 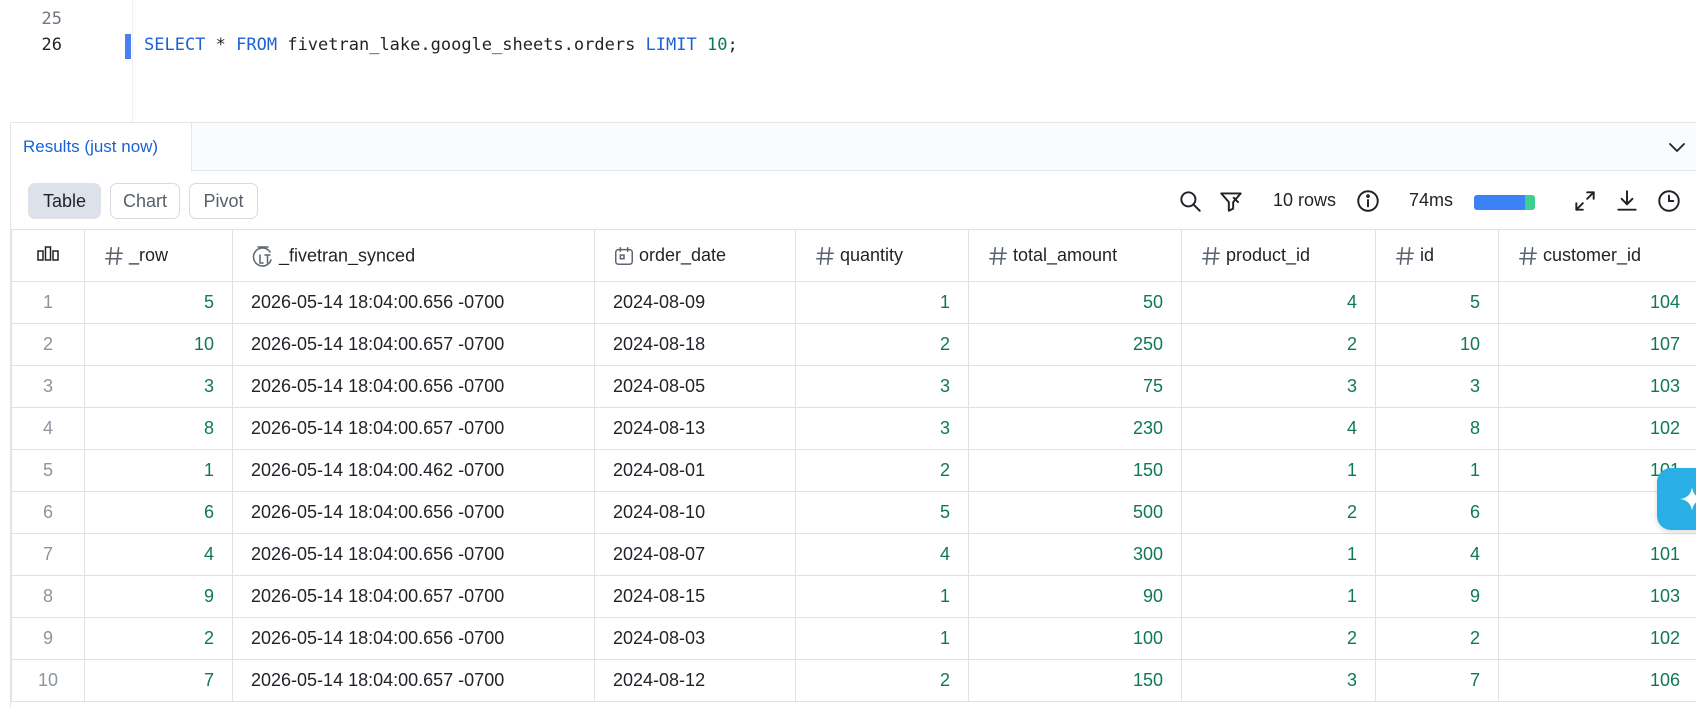 I want to click on row-index: 4, so click(x=48, y=428).